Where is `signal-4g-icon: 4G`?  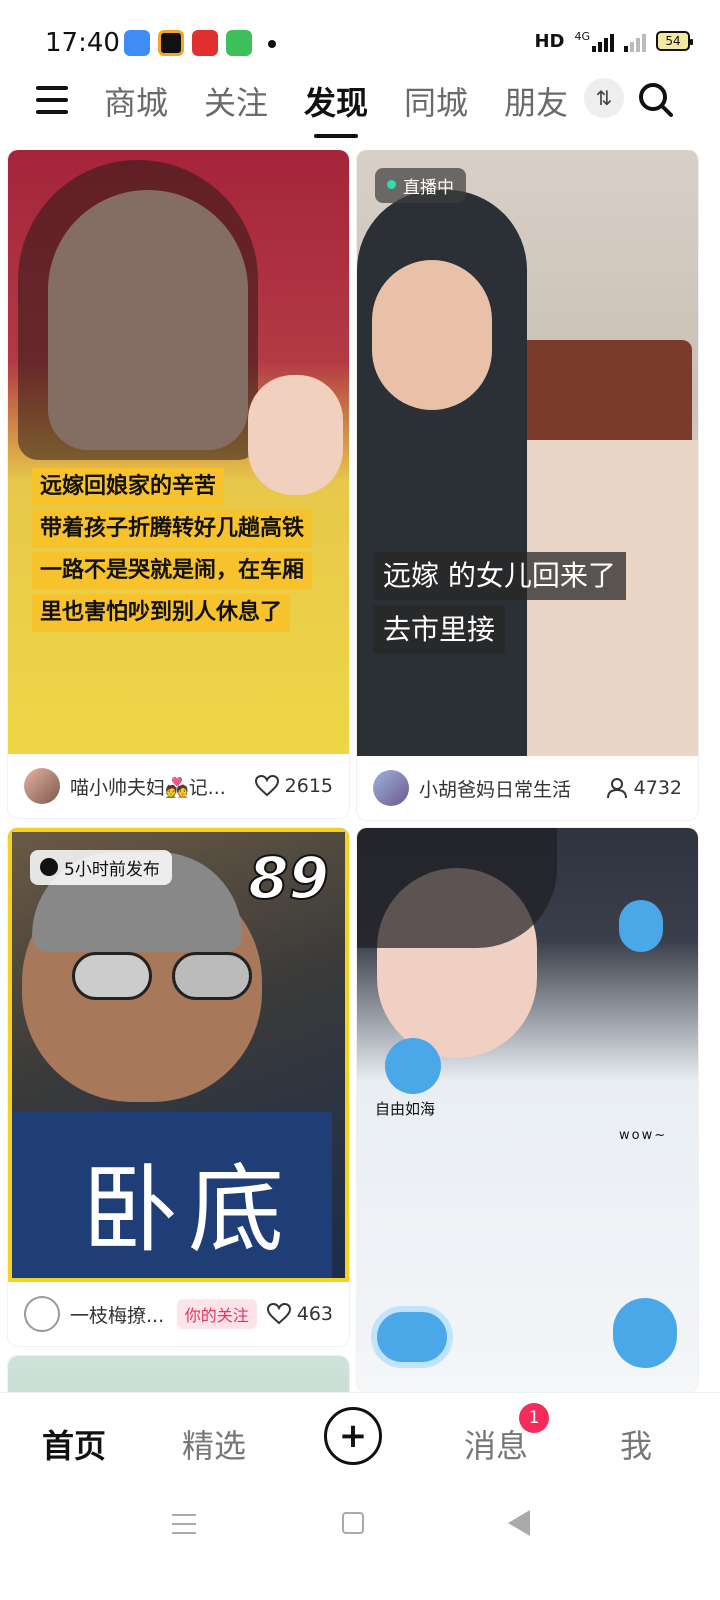 signal-4g-icon: 4G is located at coordinates (594, 41).